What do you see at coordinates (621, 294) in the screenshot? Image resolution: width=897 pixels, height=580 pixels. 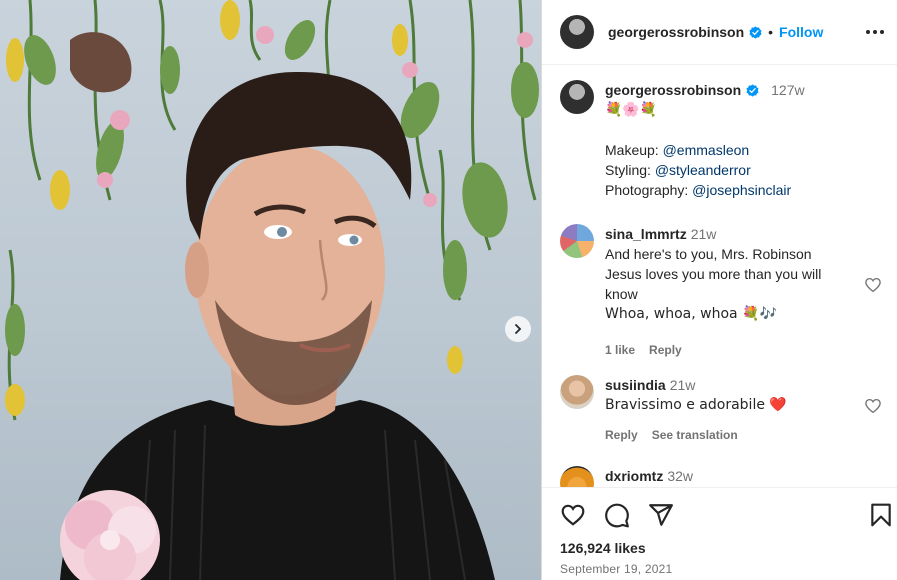 I see `comment-text-line: know` at bounding box center [621, 294].